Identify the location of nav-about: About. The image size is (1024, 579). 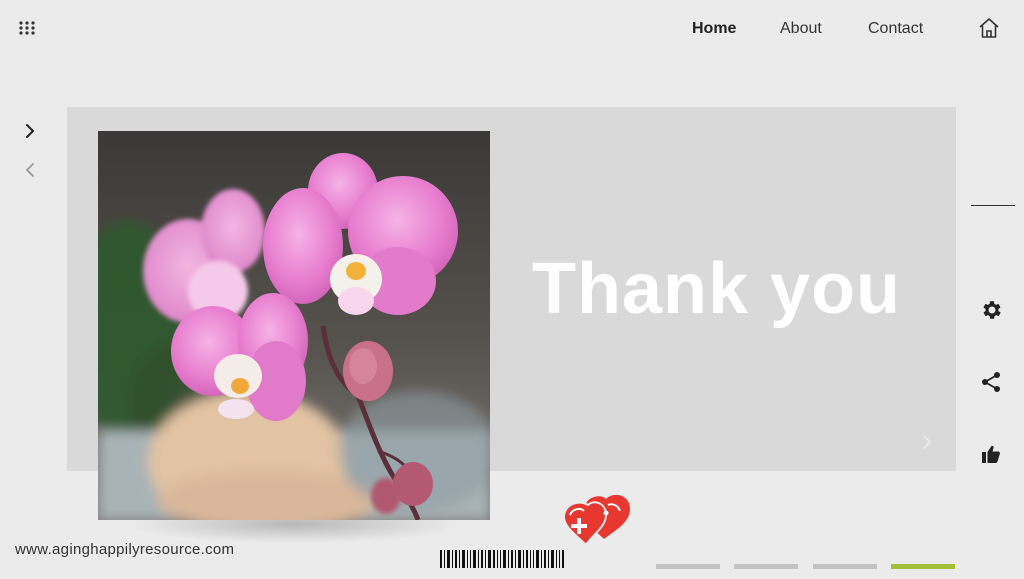
(801, 29).